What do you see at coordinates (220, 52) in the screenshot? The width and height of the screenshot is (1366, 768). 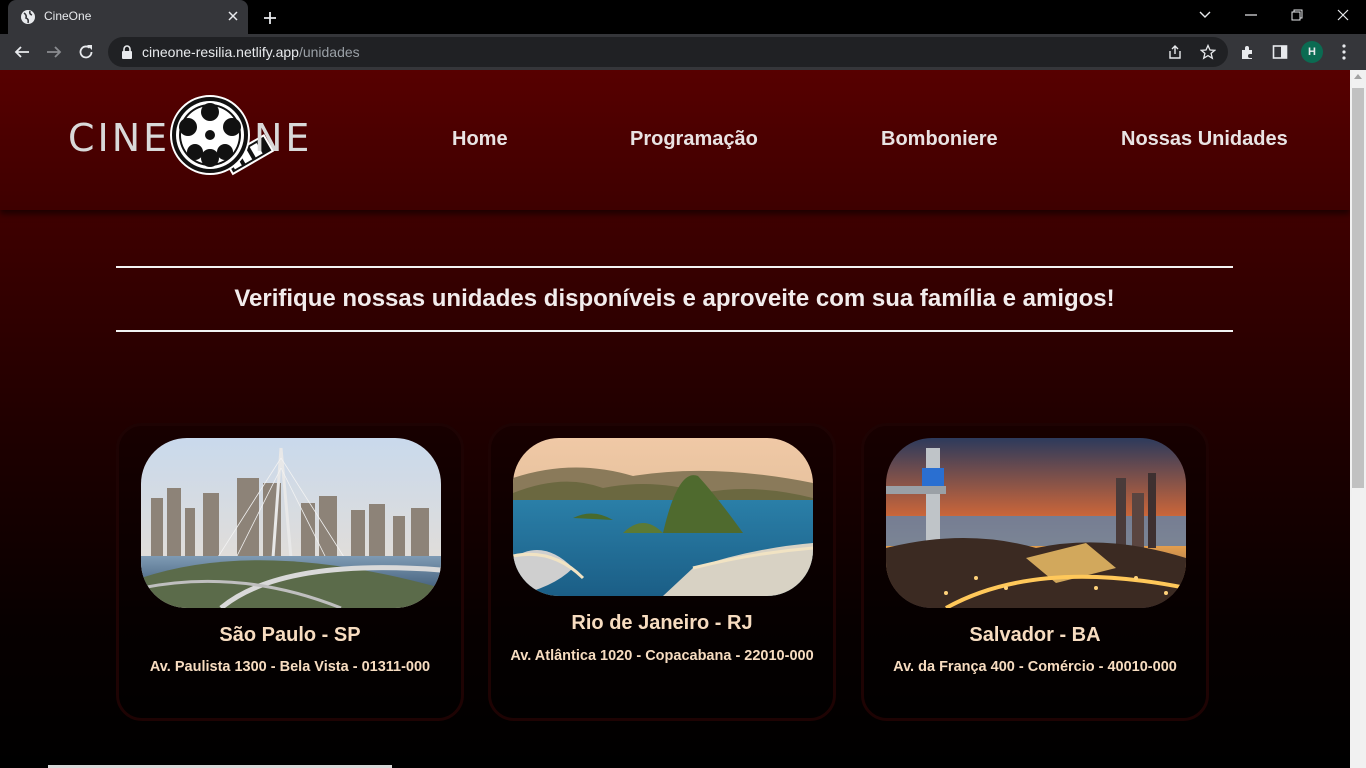 I see `url-host: cineone-resilia.netlify.app` at bounding box center [220, 52].